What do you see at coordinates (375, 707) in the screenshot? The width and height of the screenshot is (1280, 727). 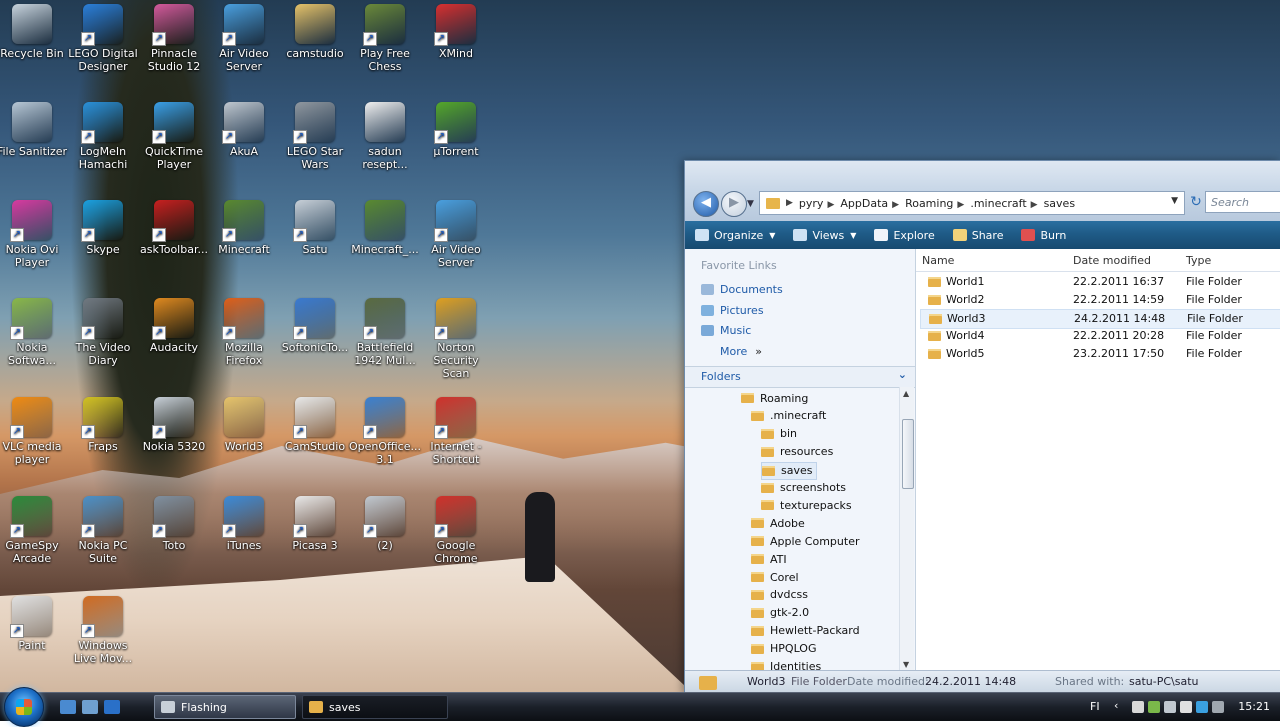 I see `task-saves: saves` at bounding box center [375, 707].